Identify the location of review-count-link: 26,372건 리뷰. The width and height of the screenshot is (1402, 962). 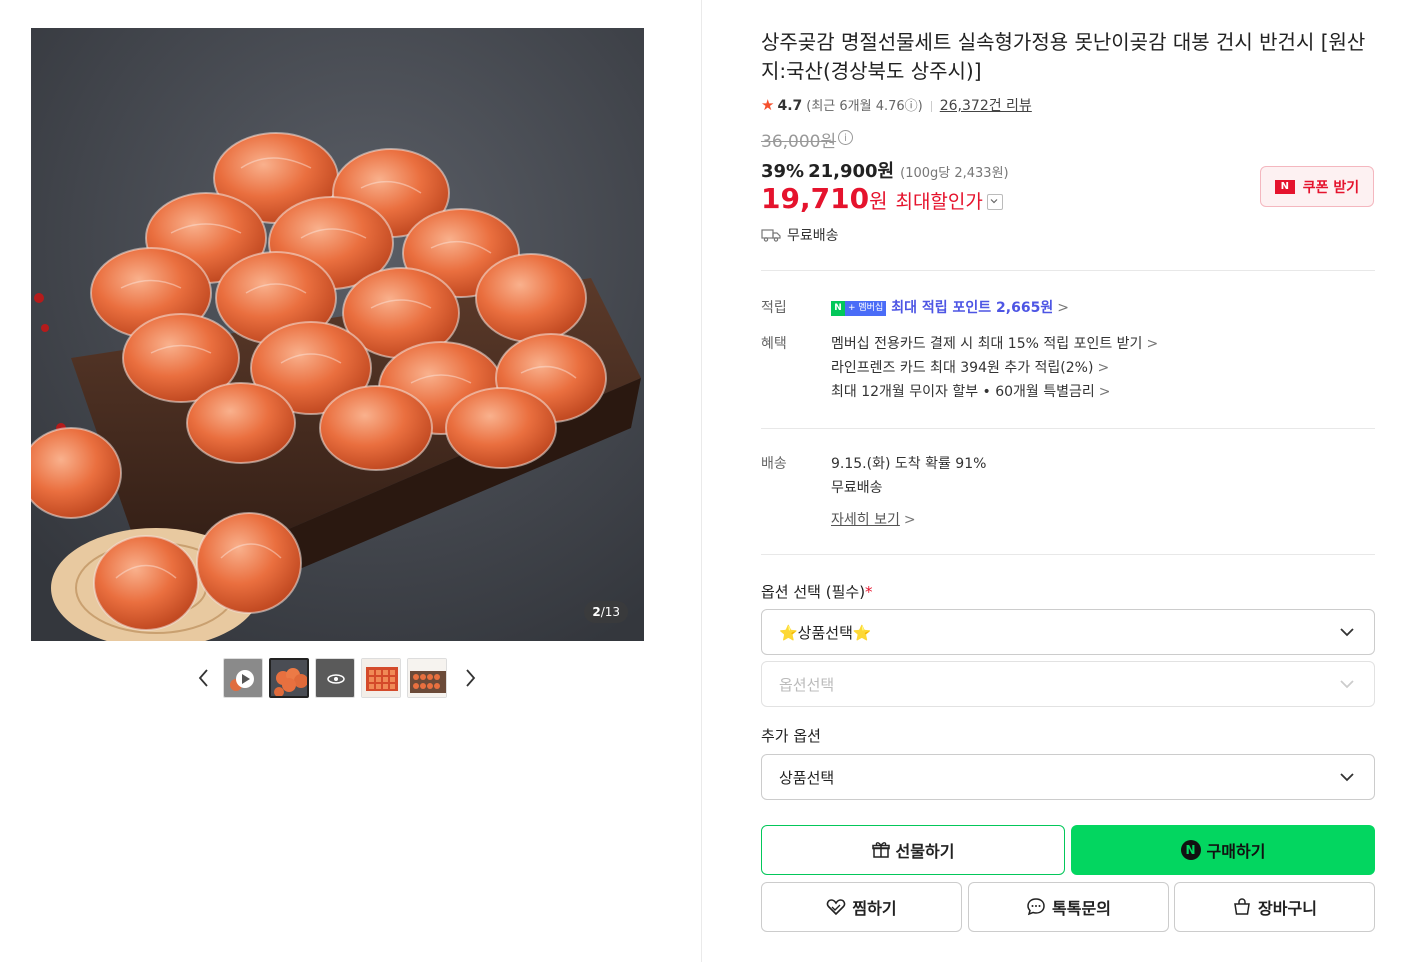
(986, 106).